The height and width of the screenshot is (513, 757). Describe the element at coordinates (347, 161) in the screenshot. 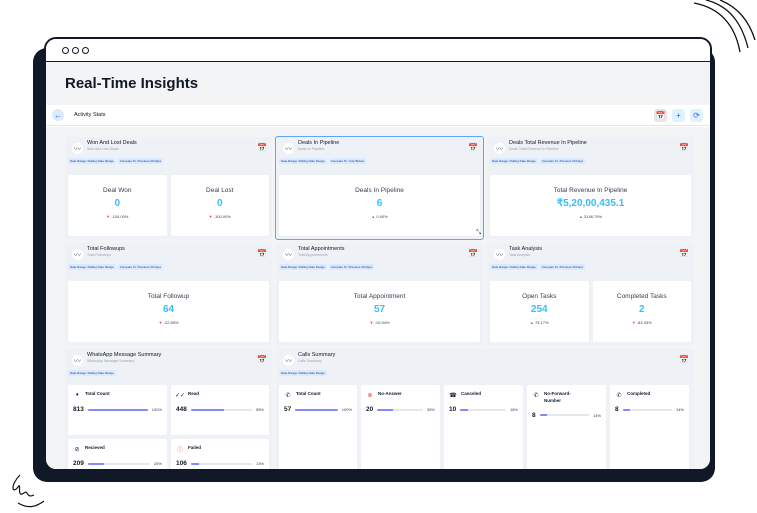

I see `compare-tag: Compare To: Year Before` at that location.